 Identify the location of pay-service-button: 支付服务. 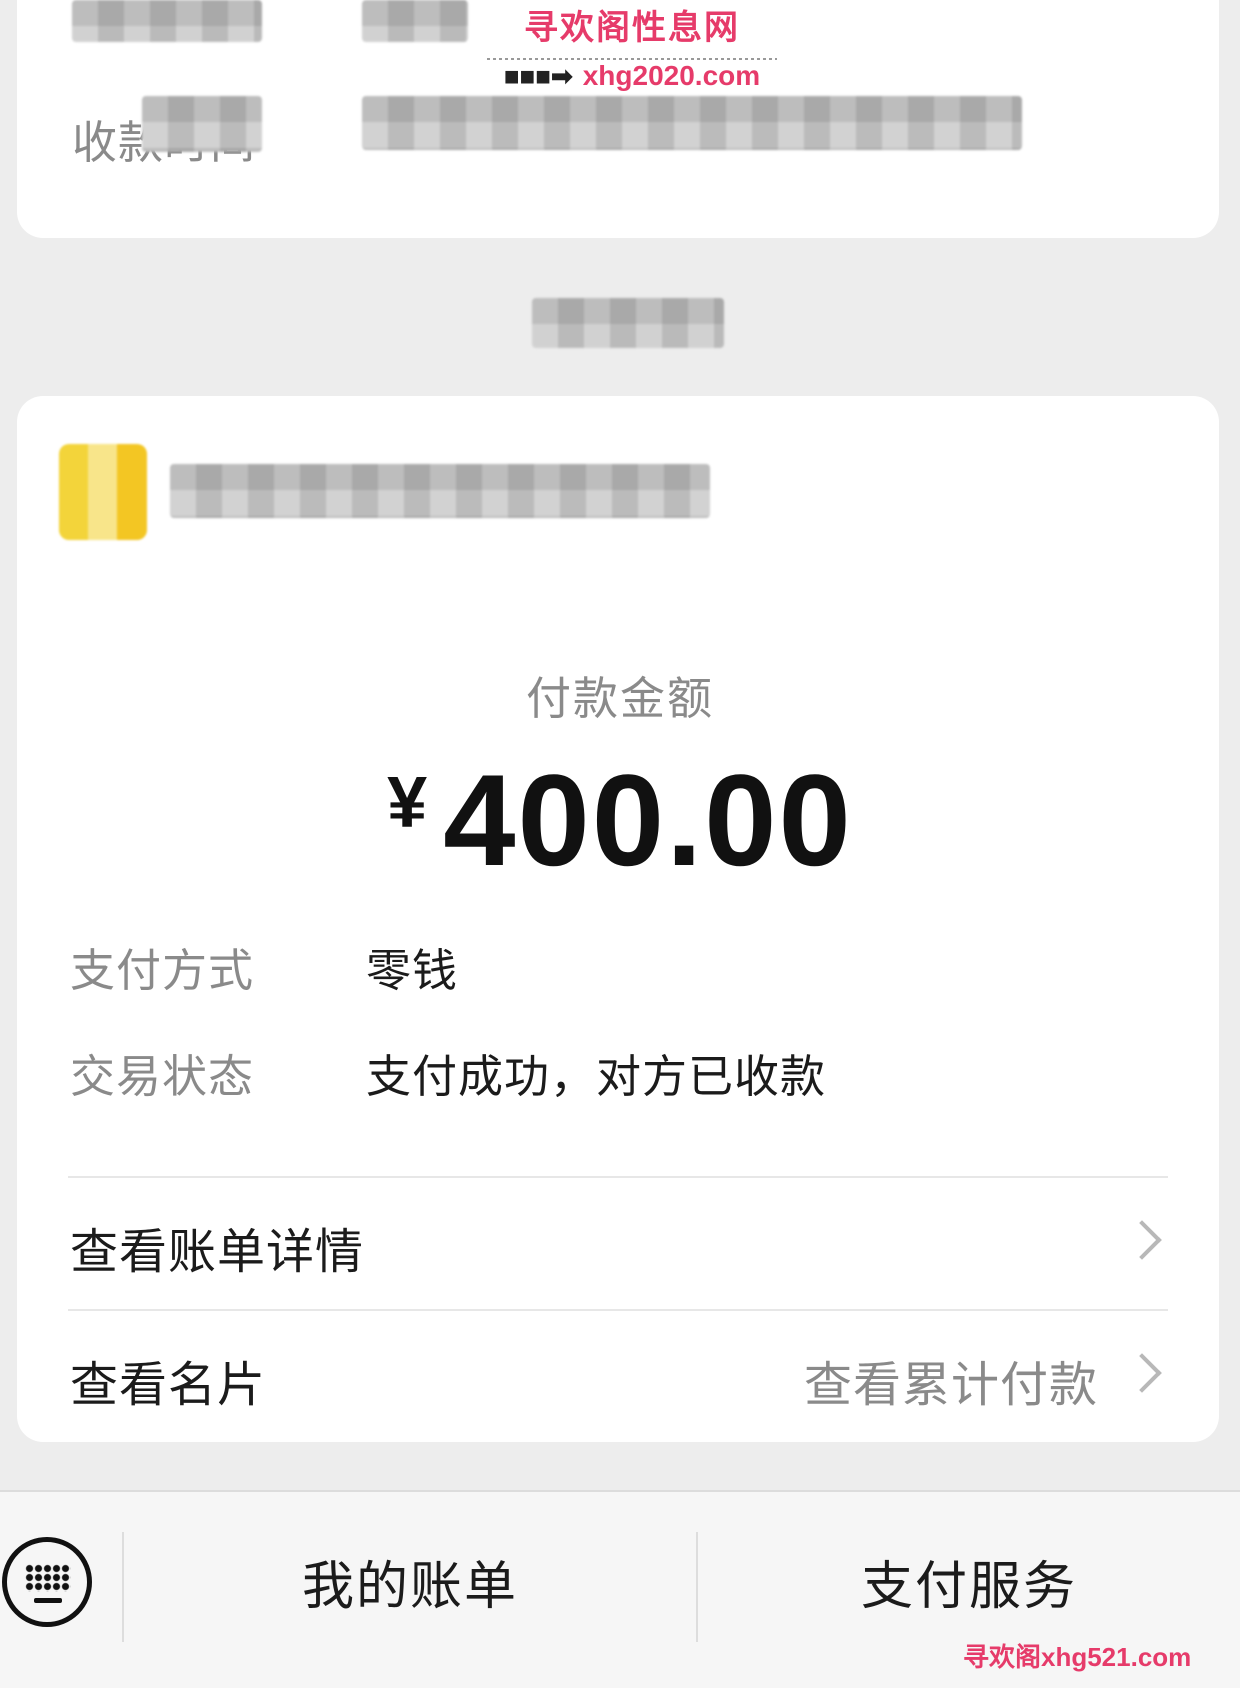
(969, 1587).